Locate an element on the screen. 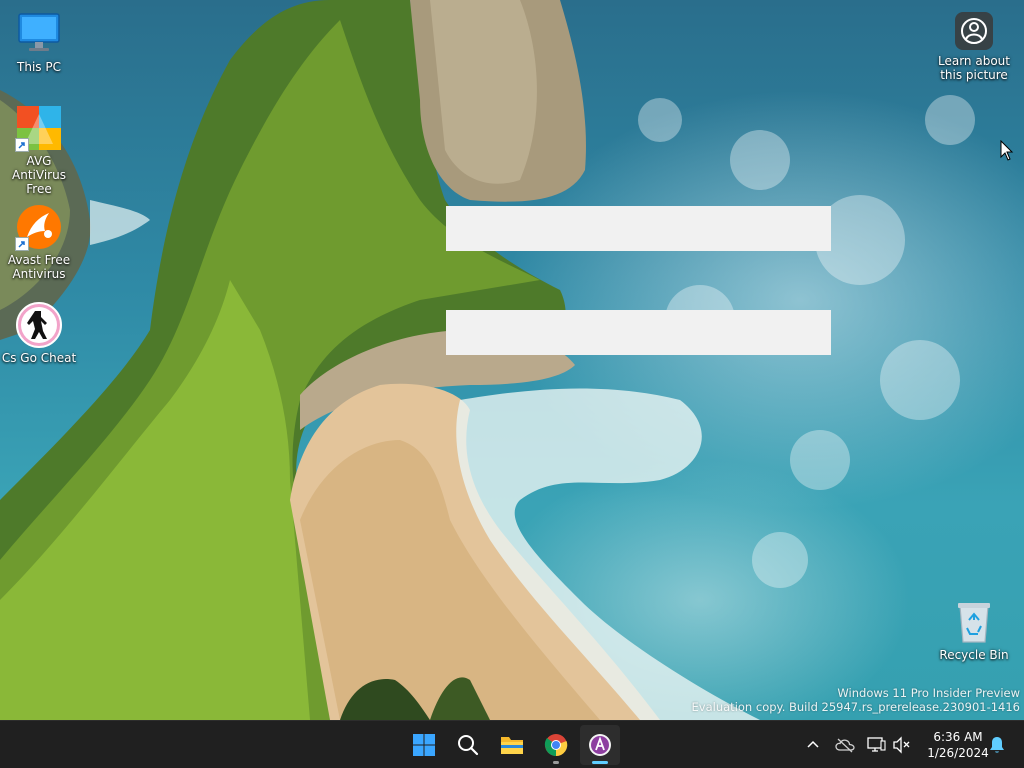  blank-panel-bottom is located at coordinates (638, 332).